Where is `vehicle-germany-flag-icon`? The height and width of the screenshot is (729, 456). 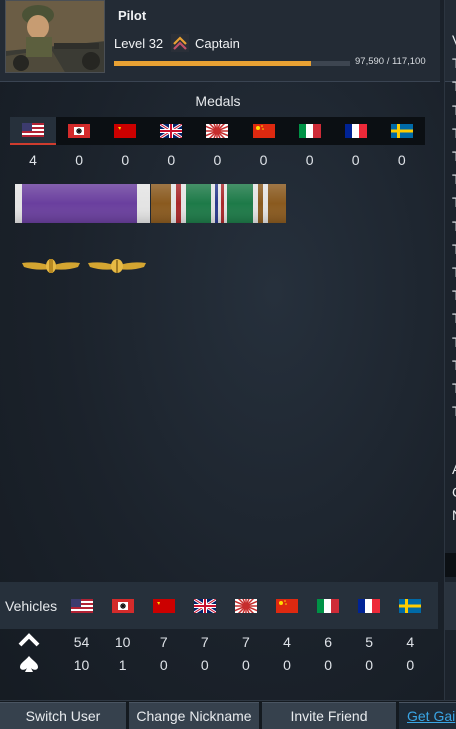 vehicle-germany-flag-icon is located at coordinates (122, 606).